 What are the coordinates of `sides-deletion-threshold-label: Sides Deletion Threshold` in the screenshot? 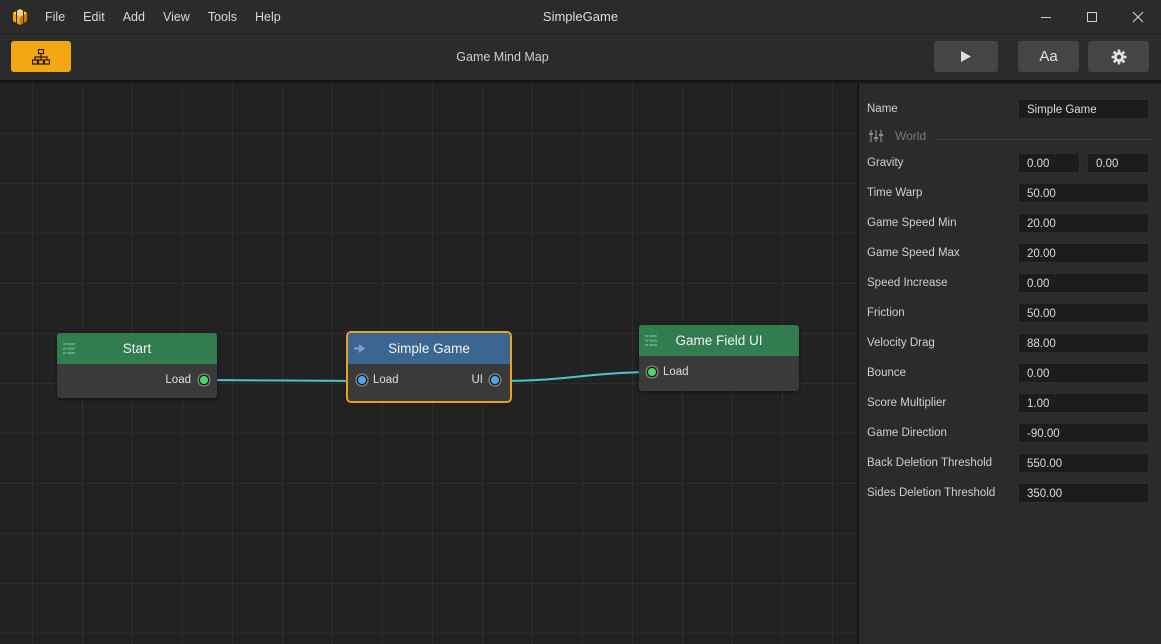 It's located at (931, 493).